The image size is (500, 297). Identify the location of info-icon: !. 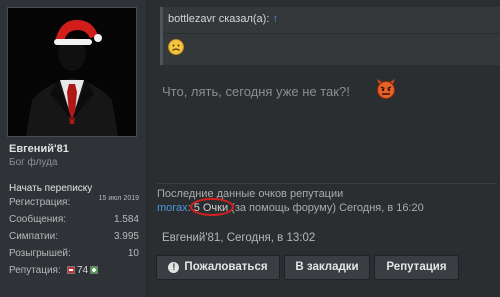
(174, 267).